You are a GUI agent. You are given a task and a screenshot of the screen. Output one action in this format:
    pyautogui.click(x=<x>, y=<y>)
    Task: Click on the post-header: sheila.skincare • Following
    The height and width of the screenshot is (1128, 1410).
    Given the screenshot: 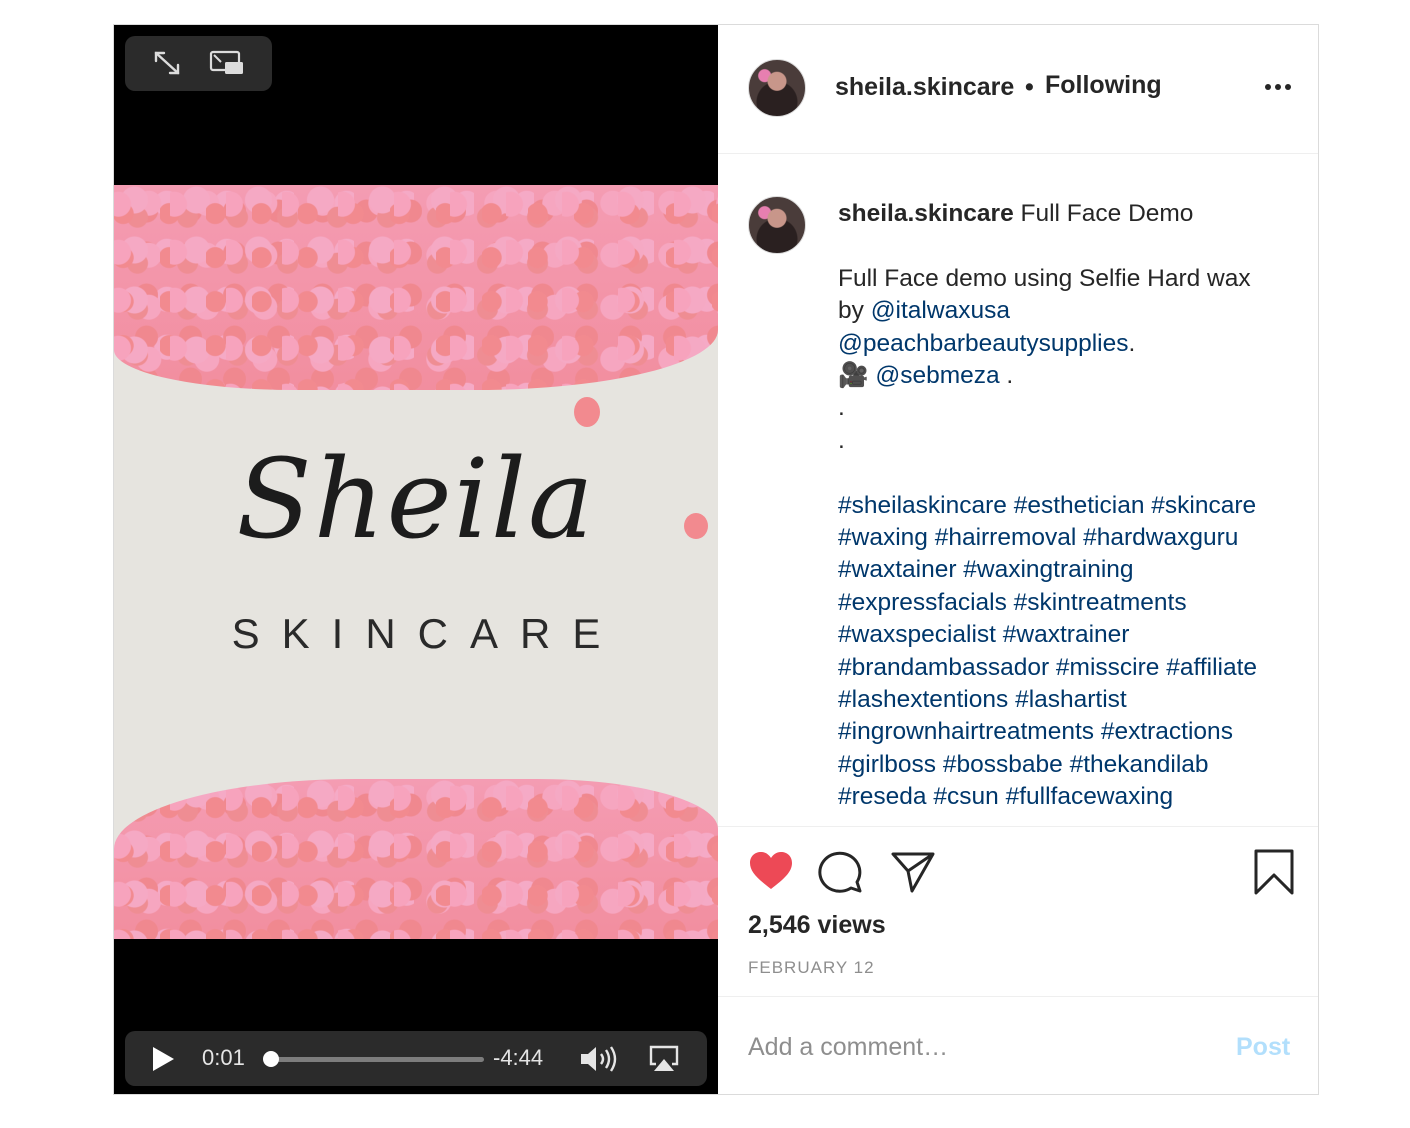 What is the action you would take?
    pyautogui.click(x=1018, y=89)
    